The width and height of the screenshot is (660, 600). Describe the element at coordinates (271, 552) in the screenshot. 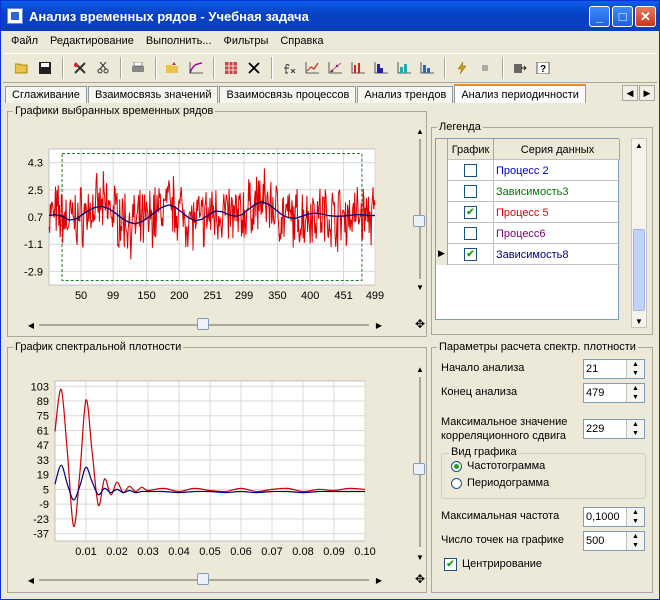

I see `x-tick-label: 0.07` at that location.